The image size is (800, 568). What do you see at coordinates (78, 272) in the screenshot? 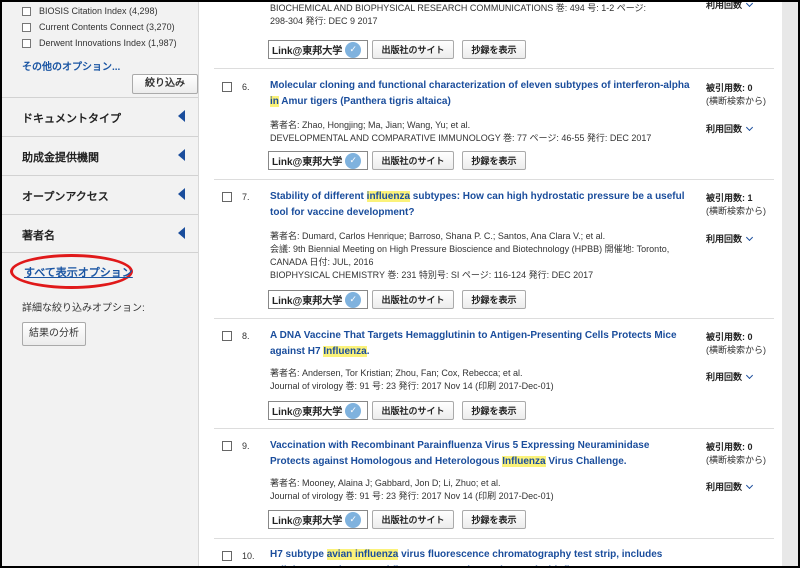
I see `view-all-options-link: すべて表示オプション` at bounding box center [78, 272].